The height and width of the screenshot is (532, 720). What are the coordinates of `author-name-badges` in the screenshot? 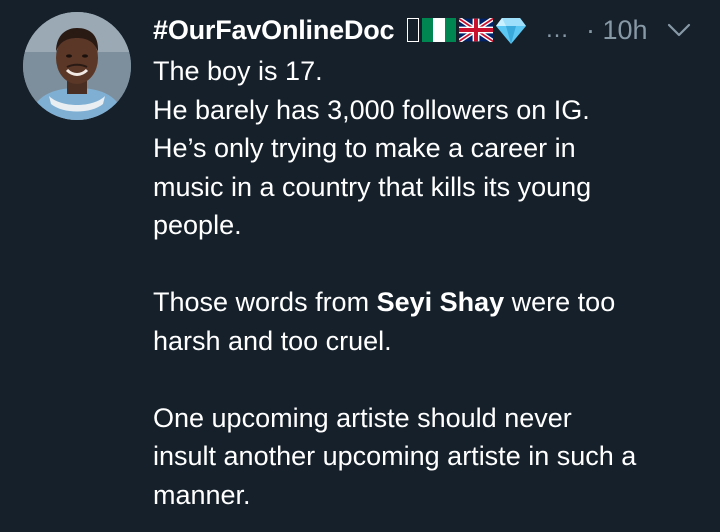 It's located at (466, 30).